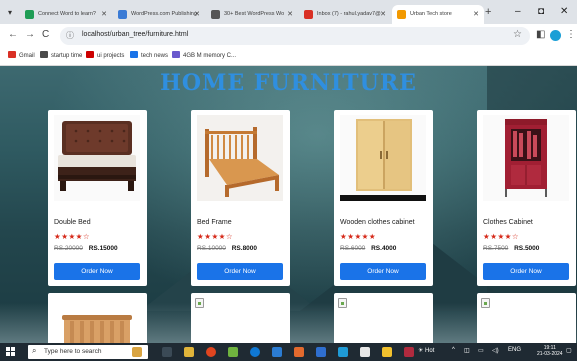 Image resolution: width=577 pixels, height=361 pixels. Describe the element at coordinates (13, 34) in the screenshot. I see `back-button: ←` at that location.